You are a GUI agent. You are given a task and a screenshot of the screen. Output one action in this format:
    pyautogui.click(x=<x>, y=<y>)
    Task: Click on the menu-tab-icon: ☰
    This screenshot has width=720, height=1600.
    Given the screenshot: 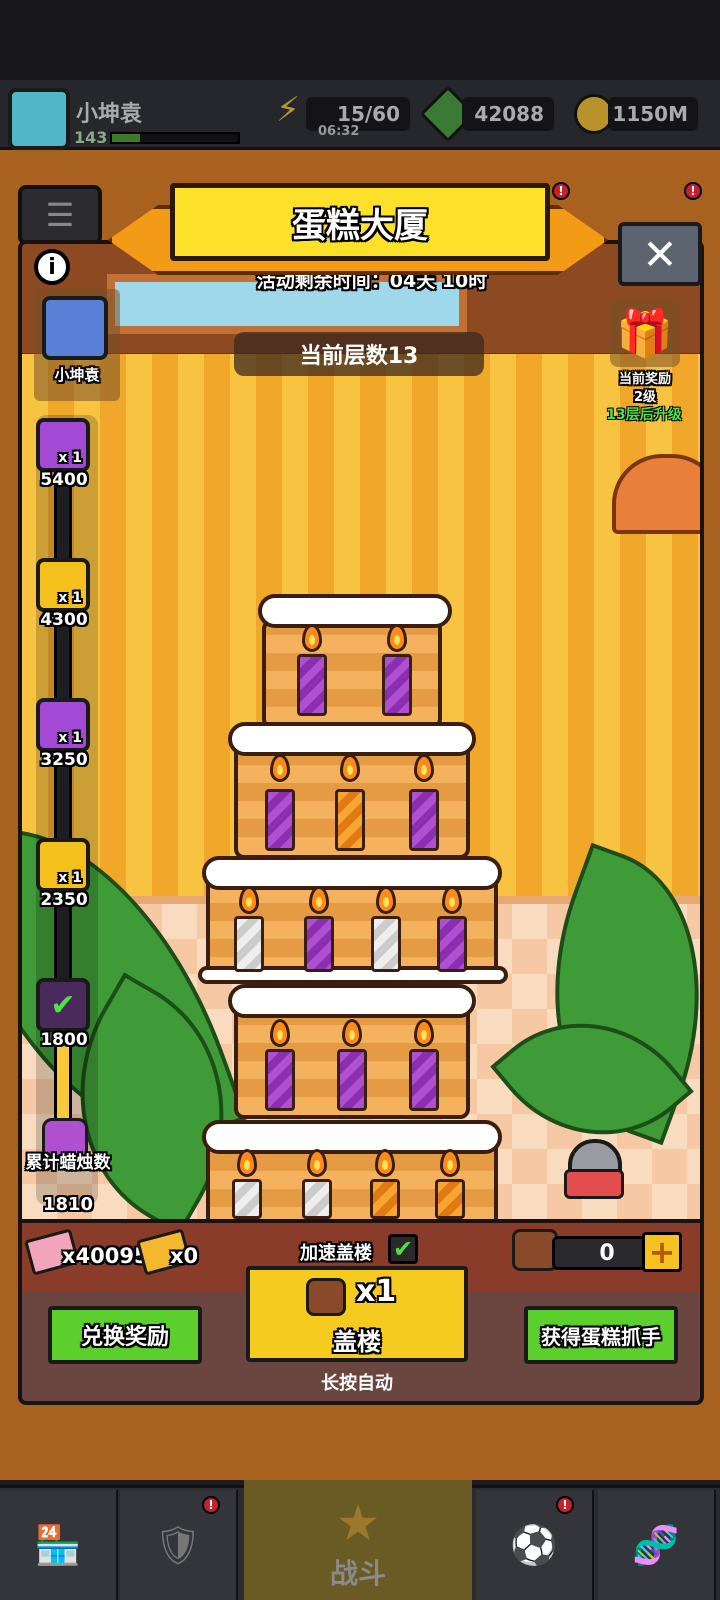 What is the action you would take?
    pyautogui.click(x=60, y=215)
    